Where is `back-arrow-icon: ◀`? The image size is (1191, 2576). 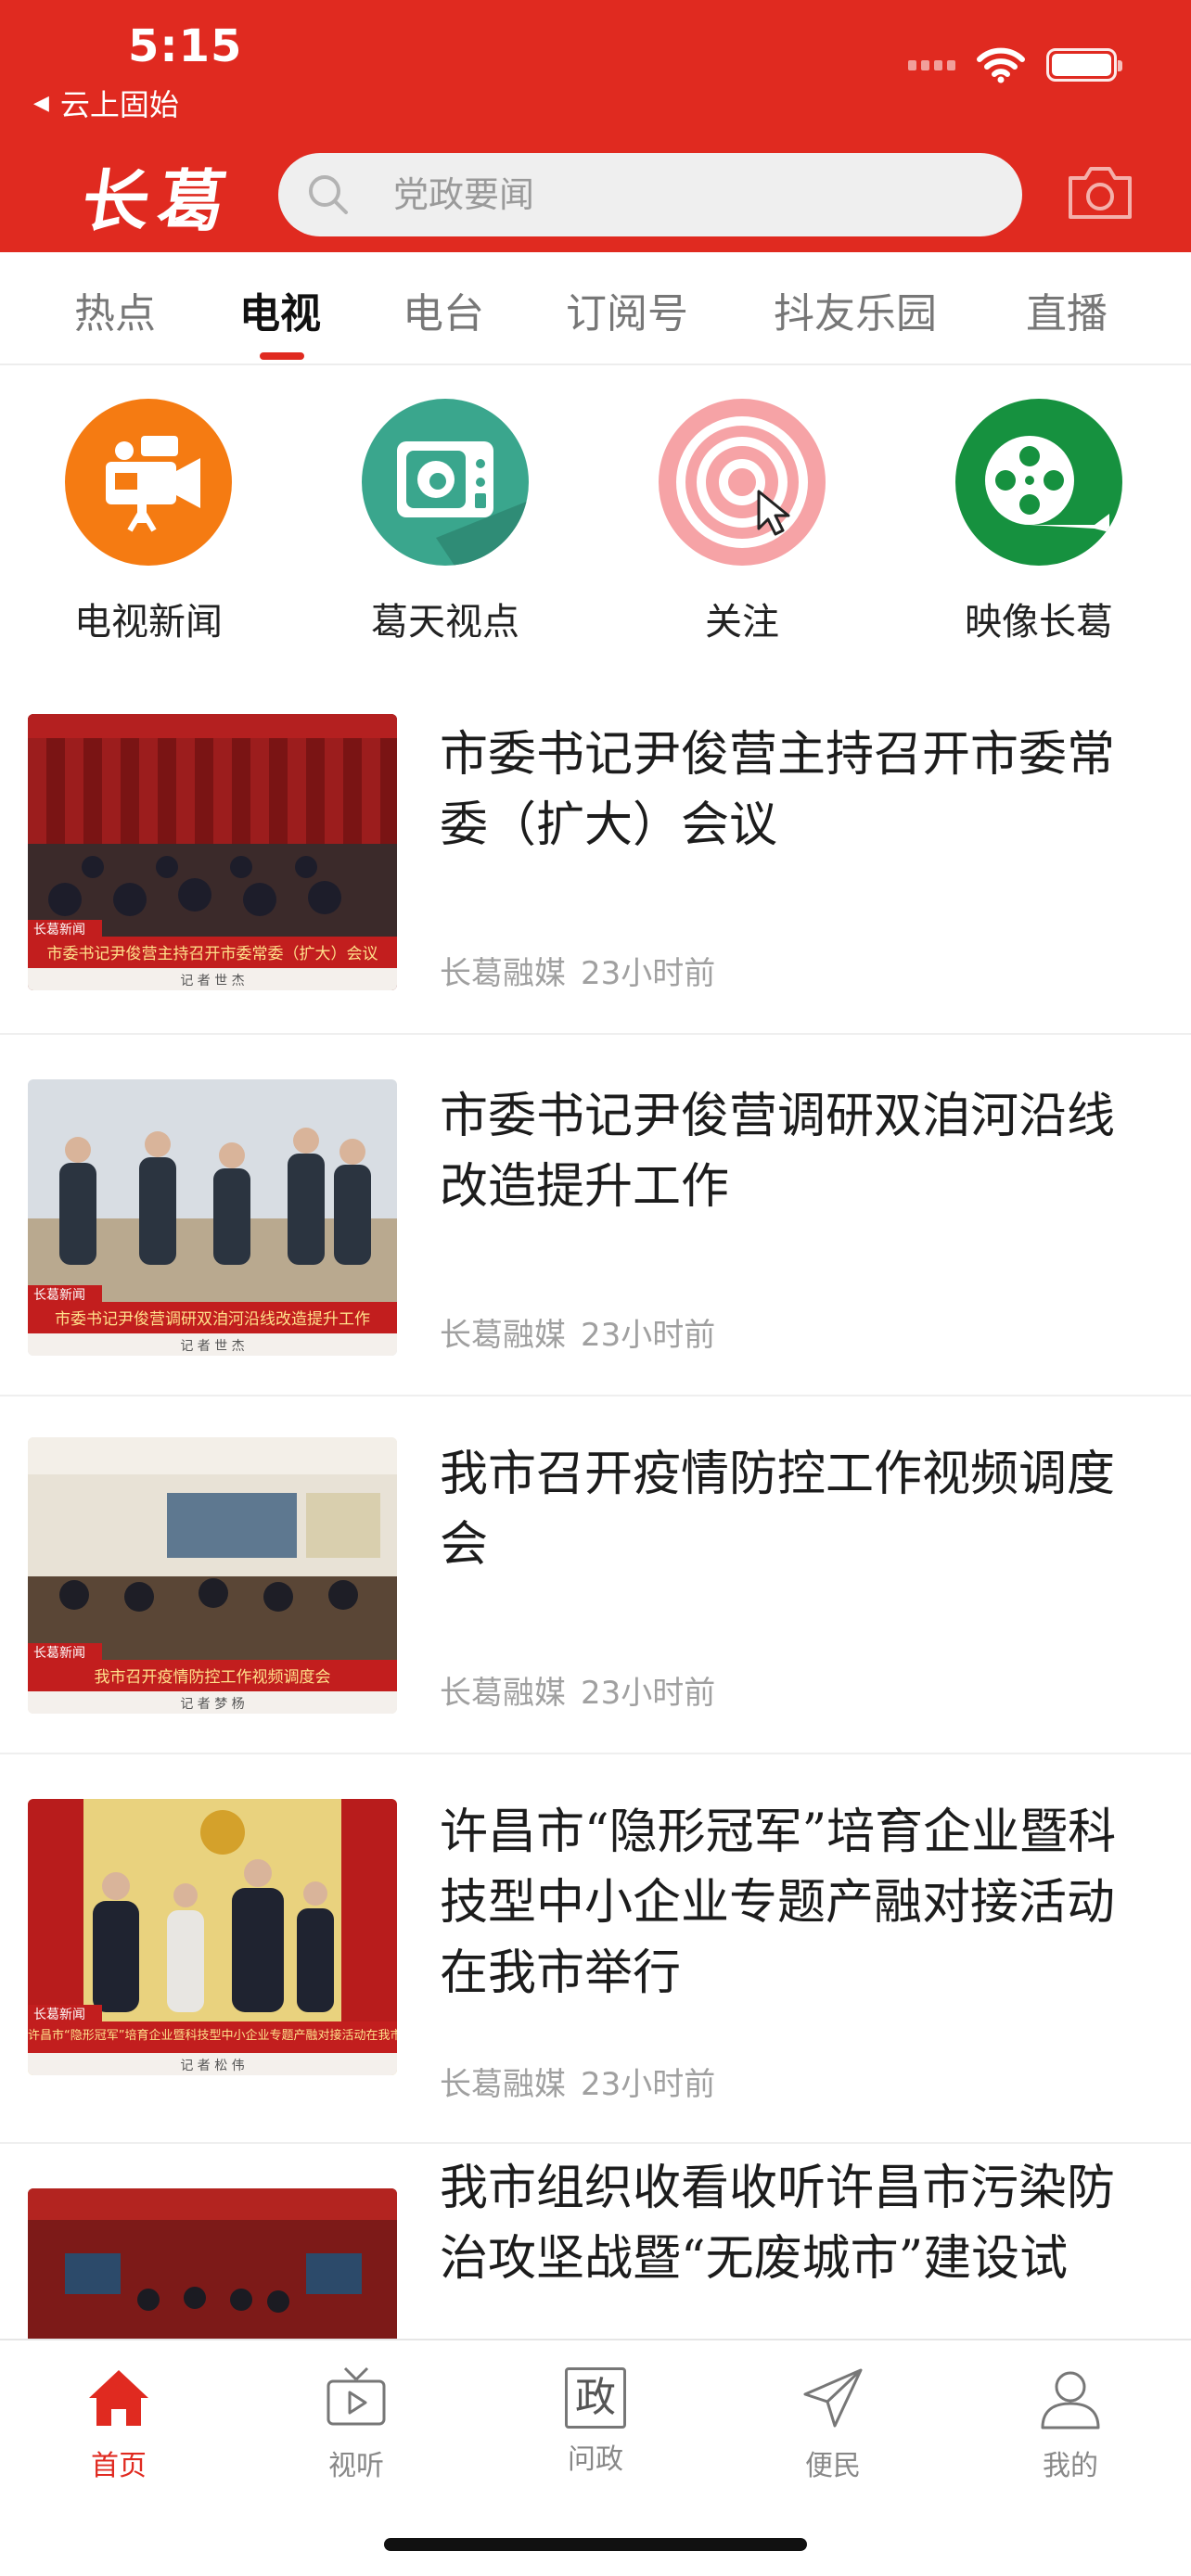 back-arrow-icon: ◀ is located at coordinates (41, 103).